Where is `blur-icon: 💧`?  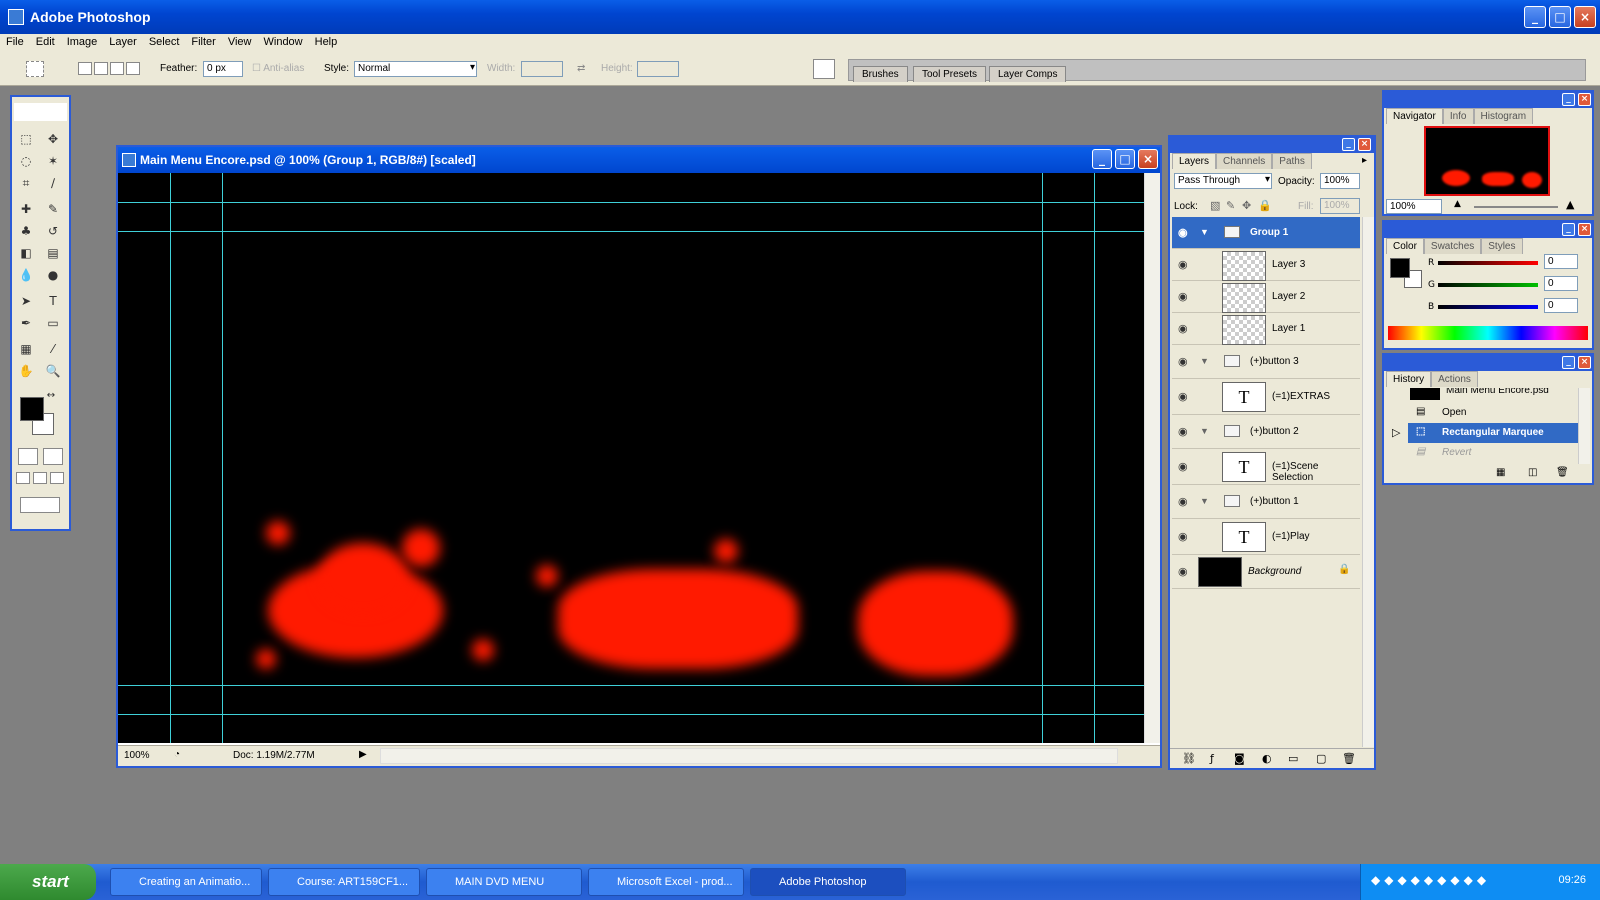
blur-icon: 💧 is located at coordinates (26, 275).